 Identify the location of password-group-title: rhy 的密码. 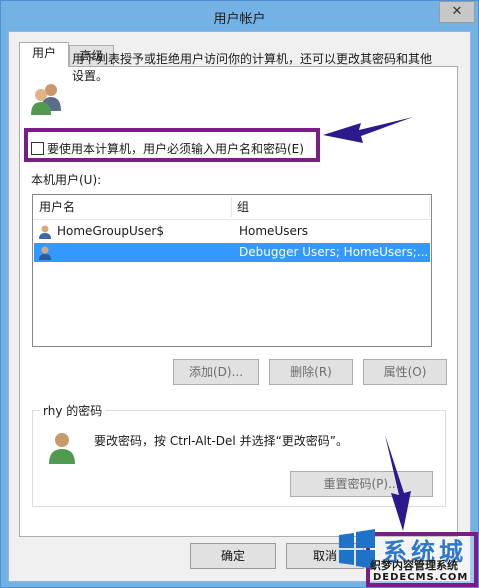
(73, 410).